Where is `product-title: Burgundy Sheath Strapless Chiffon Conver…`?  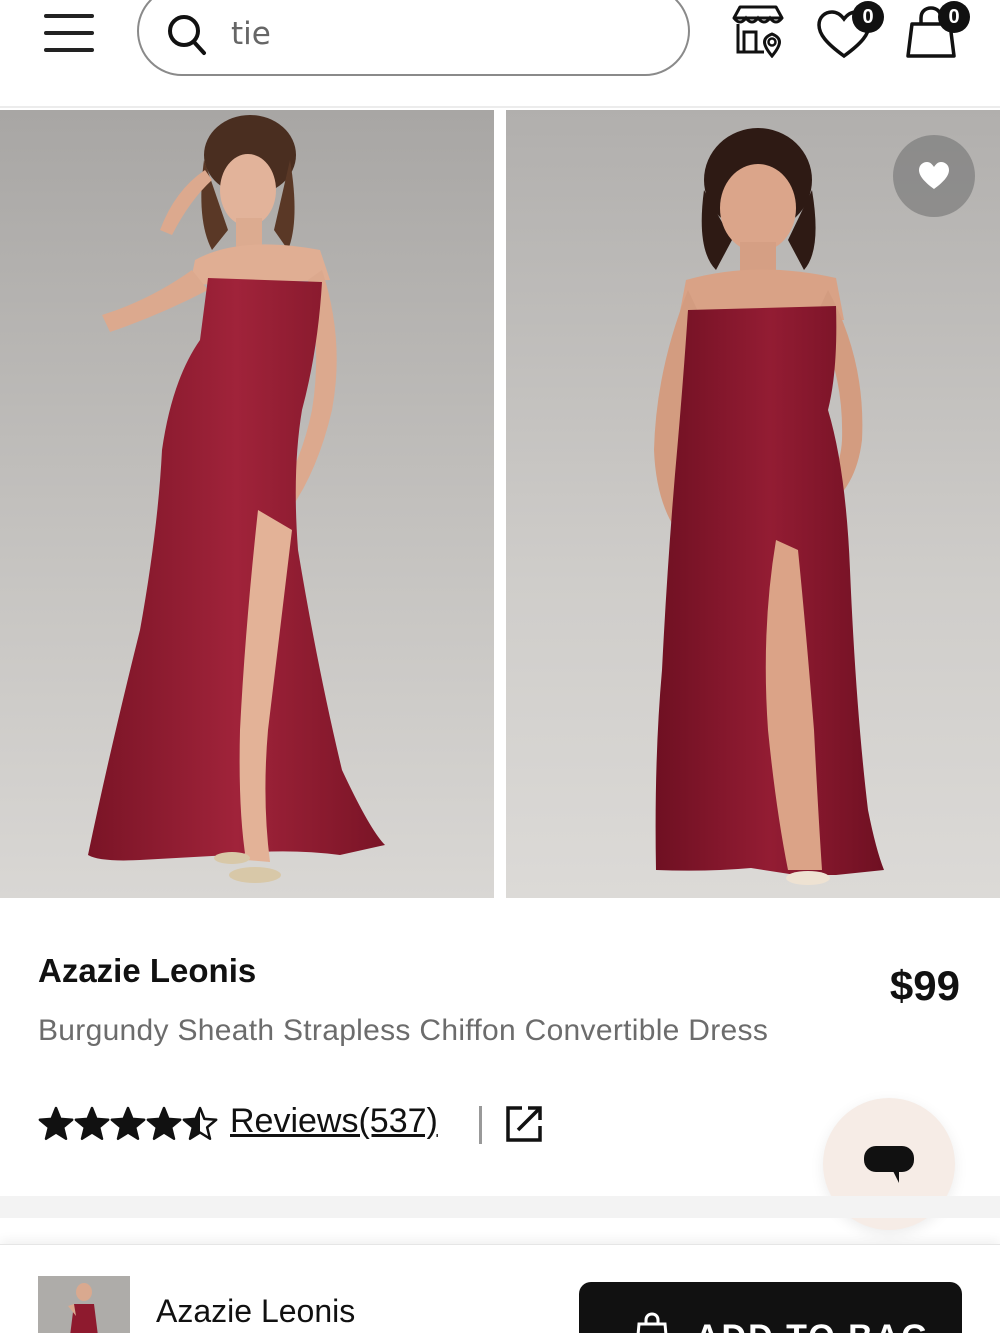 product-title: Burgundy Sheath Strapless Chiffon Conver… is located at coordinates (403, 1030).